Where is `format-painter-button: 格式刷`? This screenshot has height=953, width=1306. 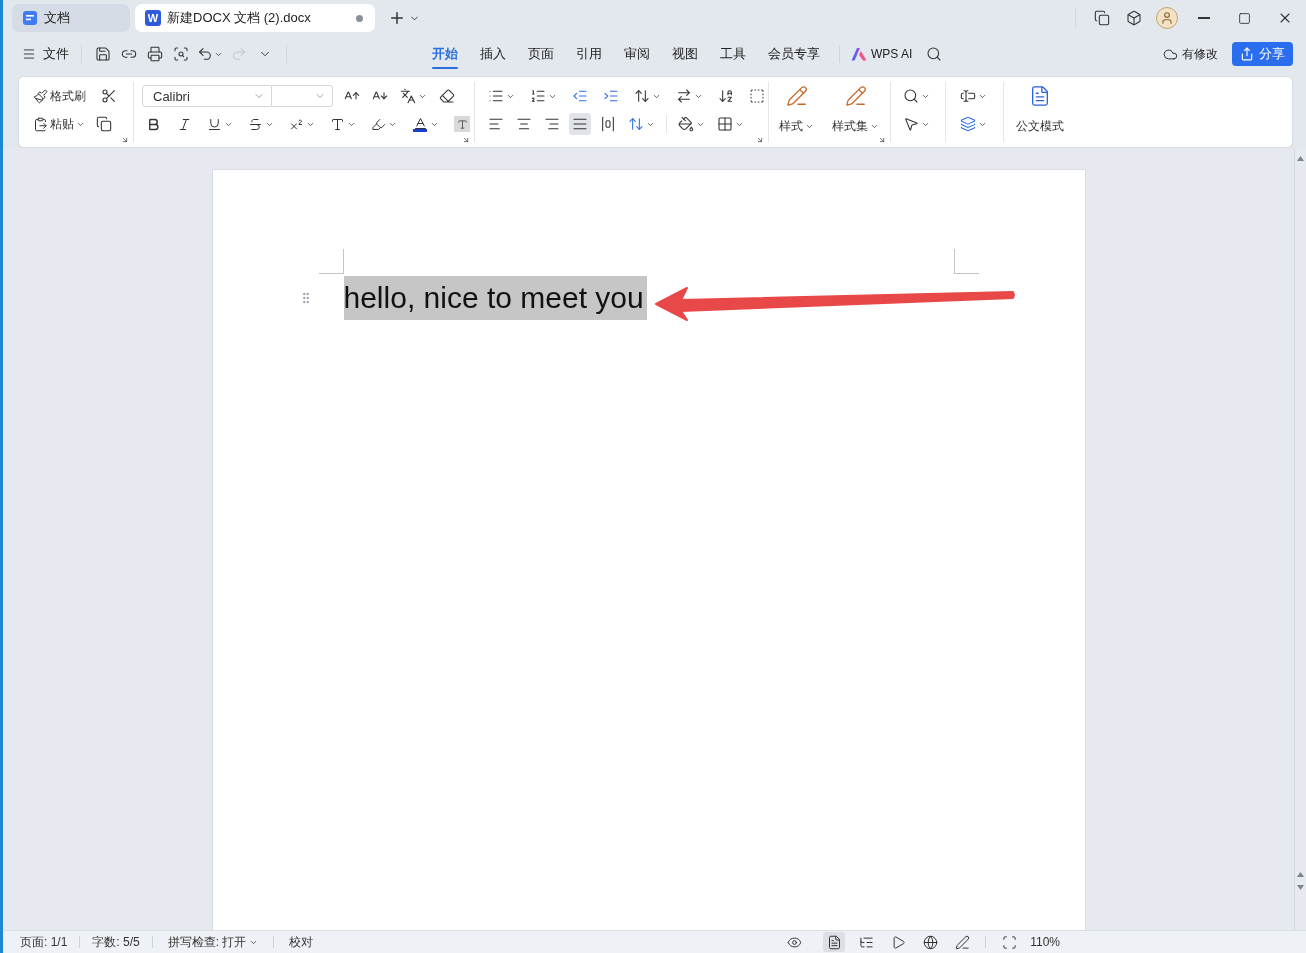 format-painter-button: 格式刷 is located at coordinates (59, 96).